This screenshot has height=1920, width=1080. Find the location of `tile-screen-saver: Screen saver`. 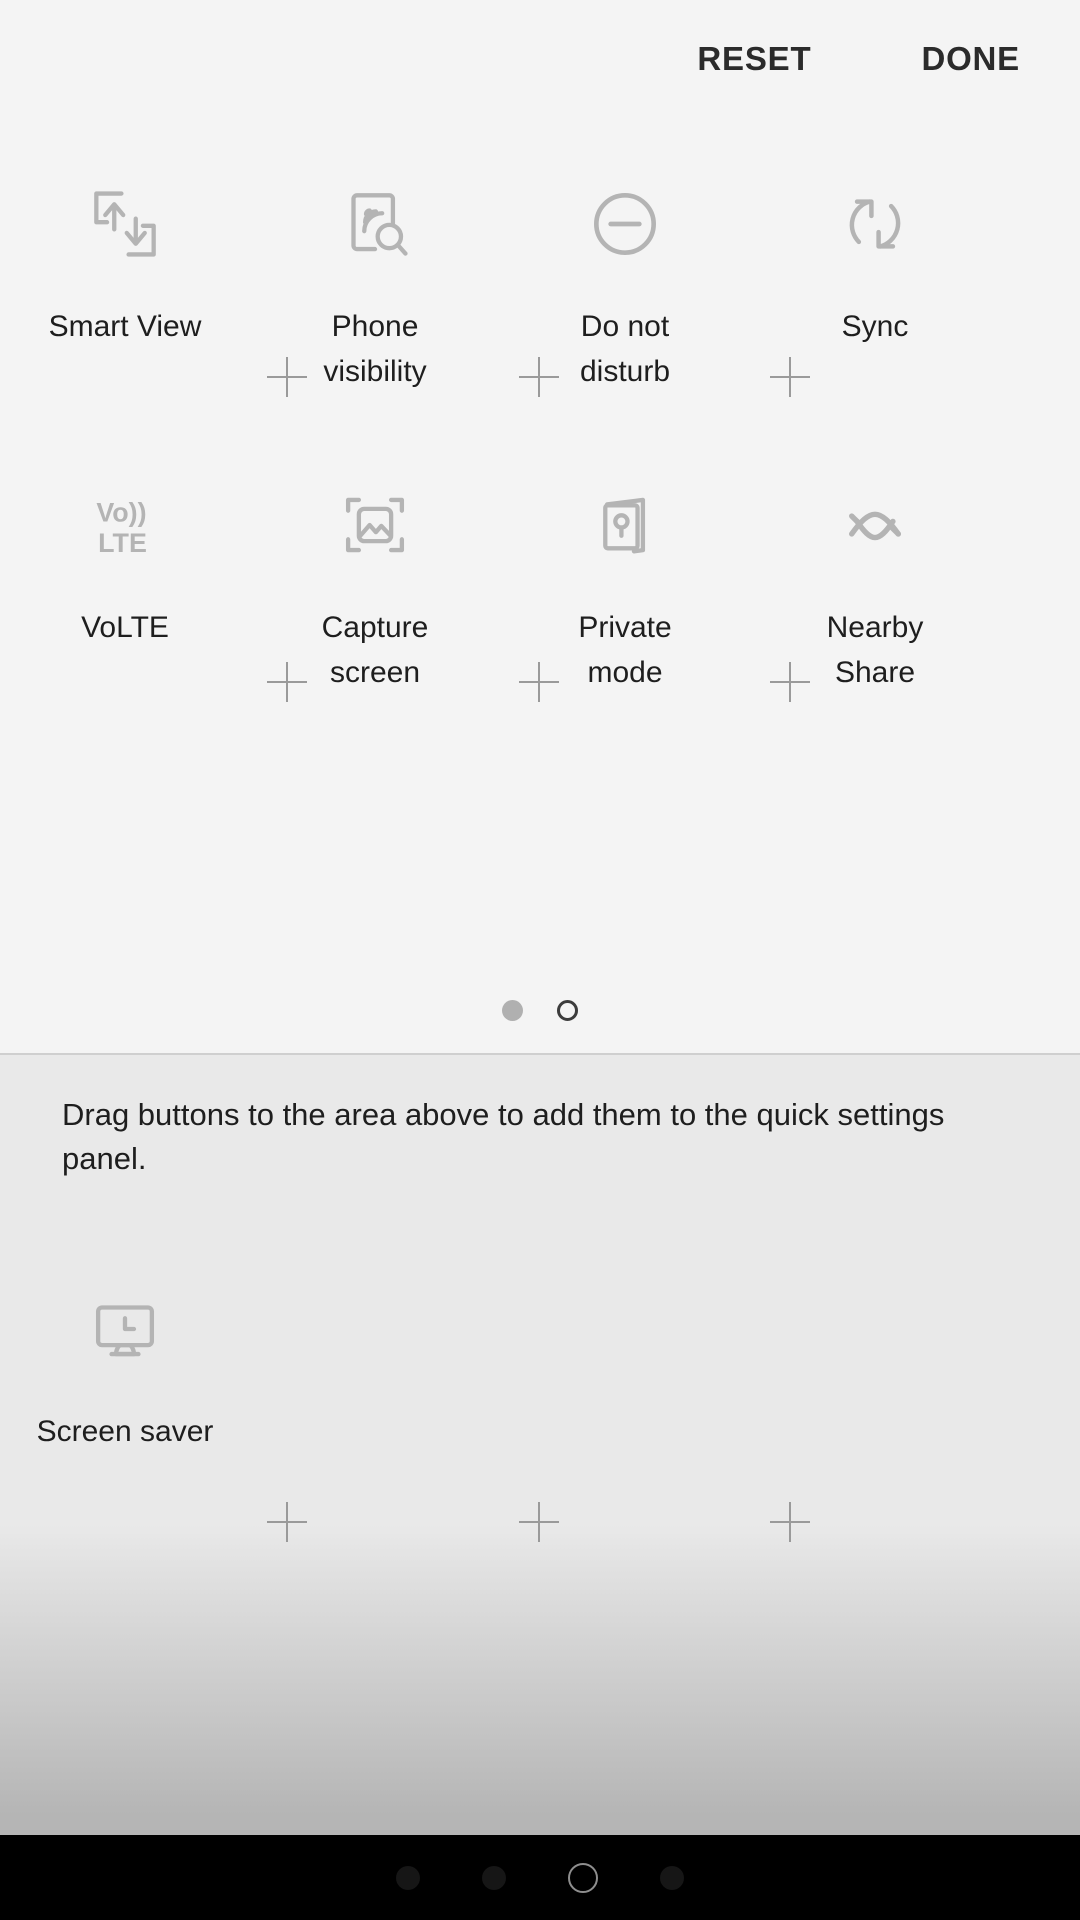

tile-screen-saver: Screen saver is located at coordinates (125, 1375).